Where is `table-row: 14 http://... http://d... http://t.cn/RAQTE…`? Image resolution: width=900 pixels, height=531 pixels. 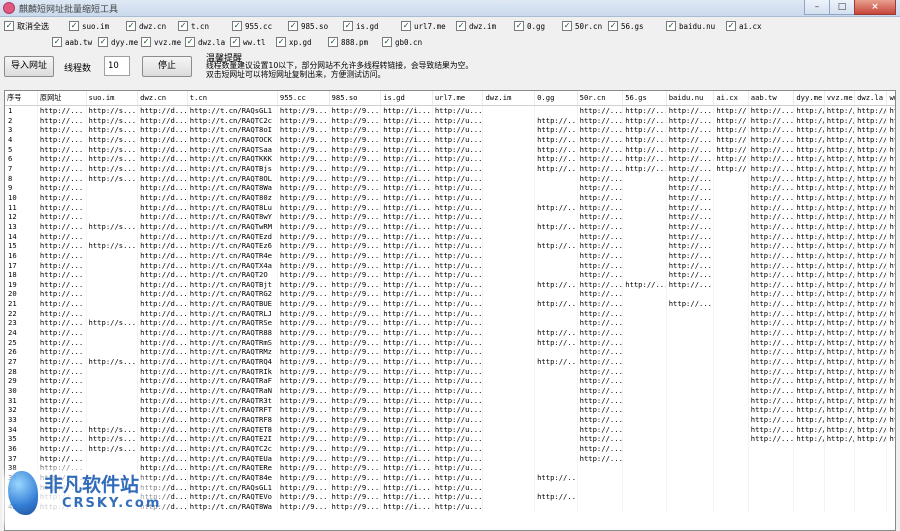 table-row: 14 http://... http://d... http://t.cn/RAQTE… is located at coordinates (450, 236).